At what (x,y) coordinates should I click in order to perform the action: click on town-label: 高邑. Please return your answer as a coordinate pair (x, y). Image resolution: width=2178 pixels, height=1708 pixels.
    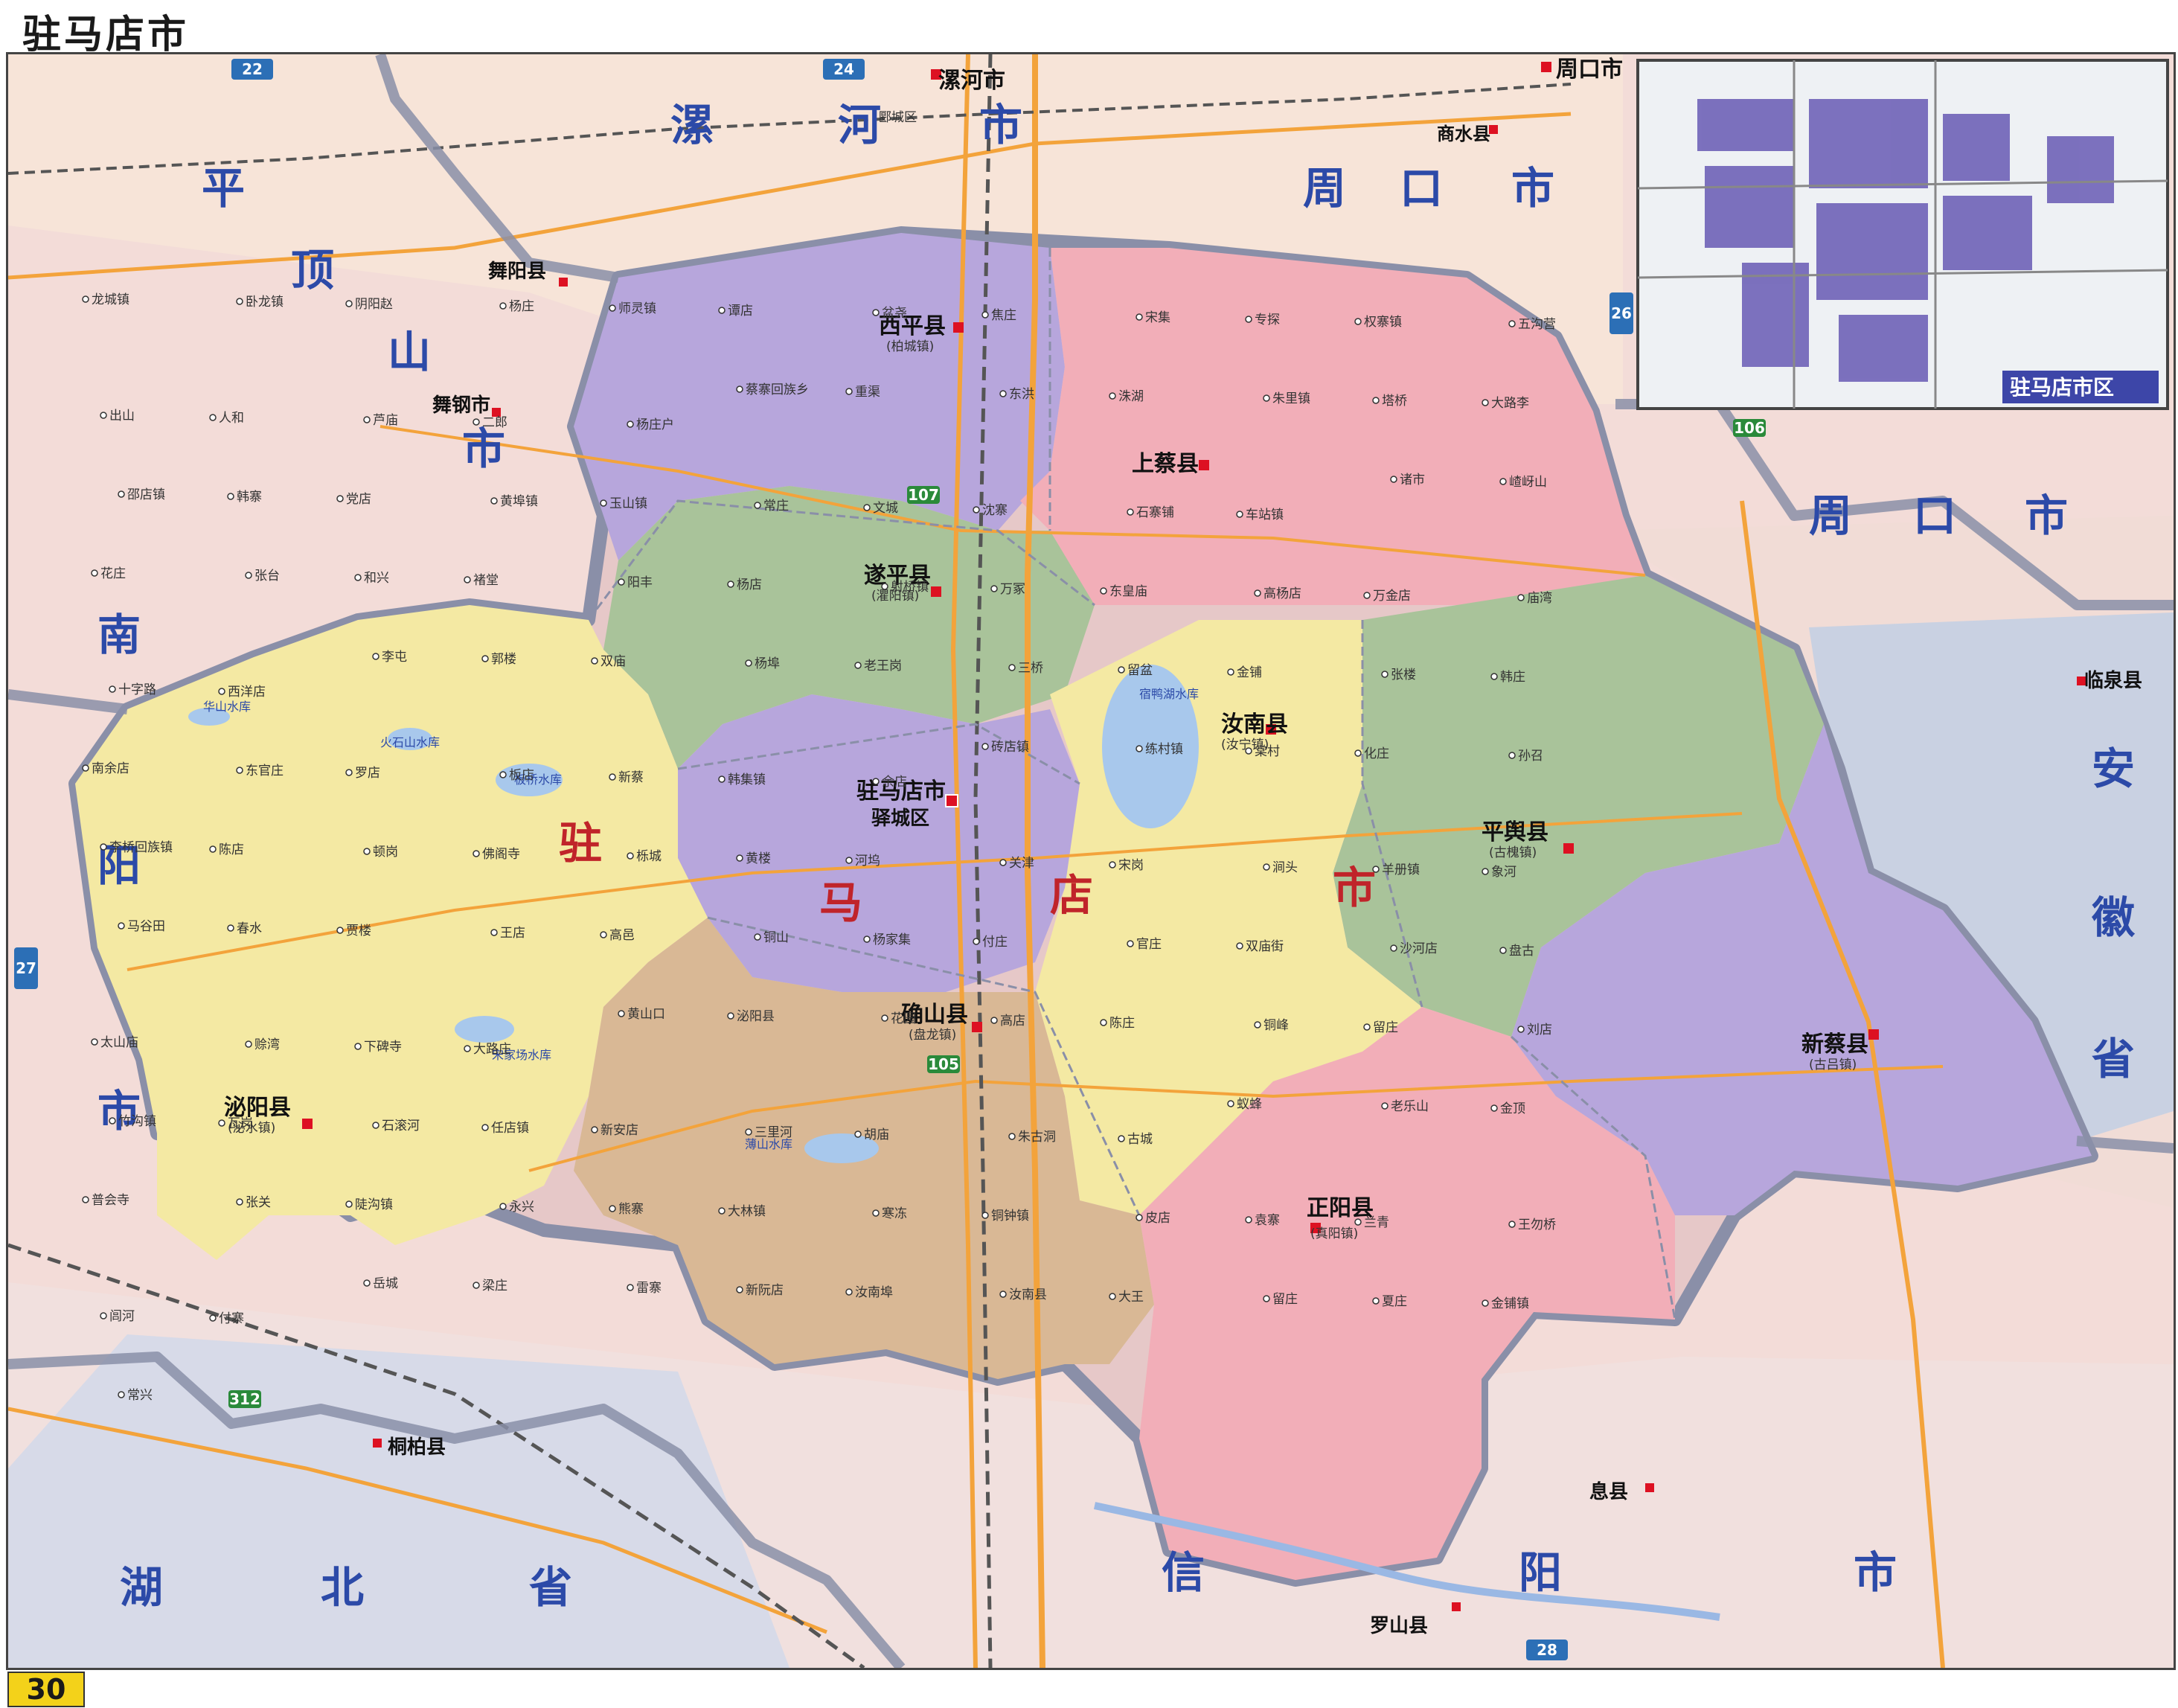
    Looking at the image, I should click on (622, 935).